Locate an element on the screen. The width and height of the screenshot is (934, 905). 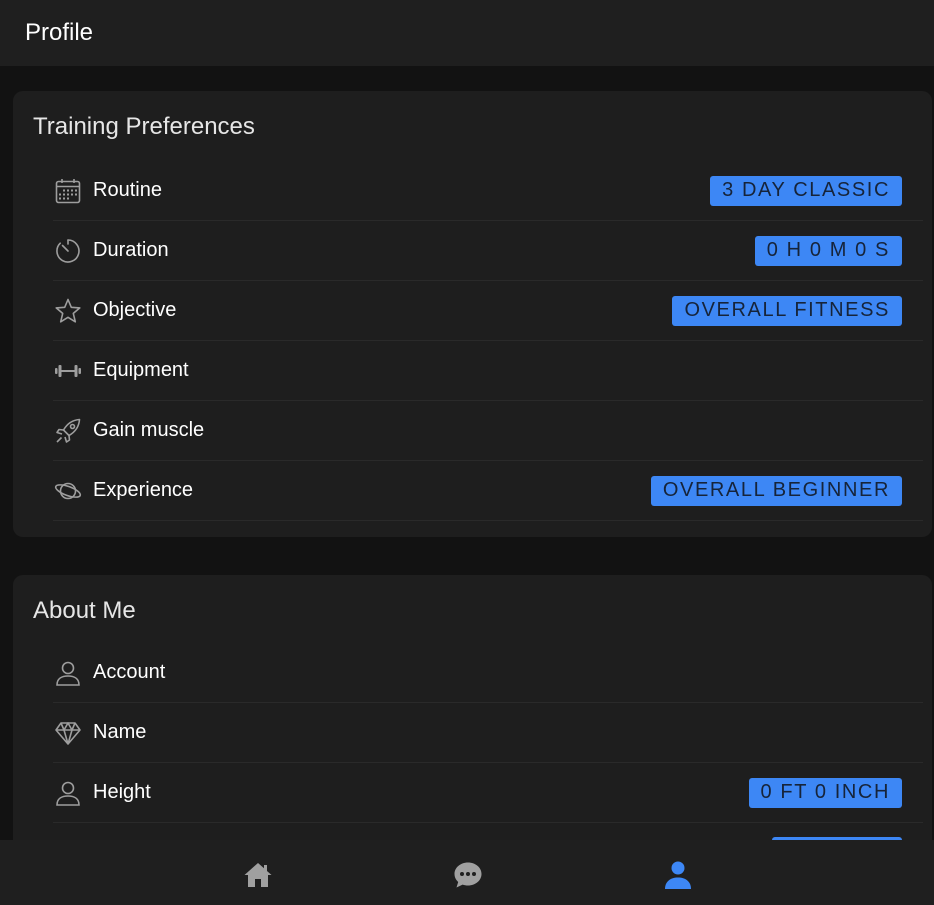
calendar-icon is located at coordinates (68, 191).